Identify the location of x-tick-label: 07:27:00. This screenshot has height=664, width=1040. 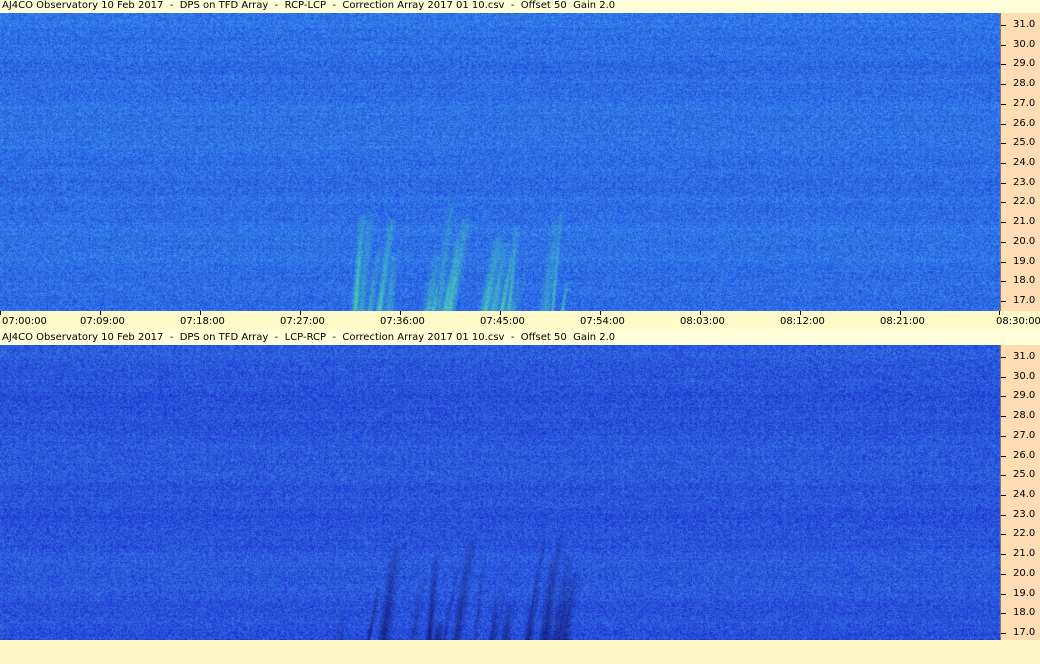
(302, 321).